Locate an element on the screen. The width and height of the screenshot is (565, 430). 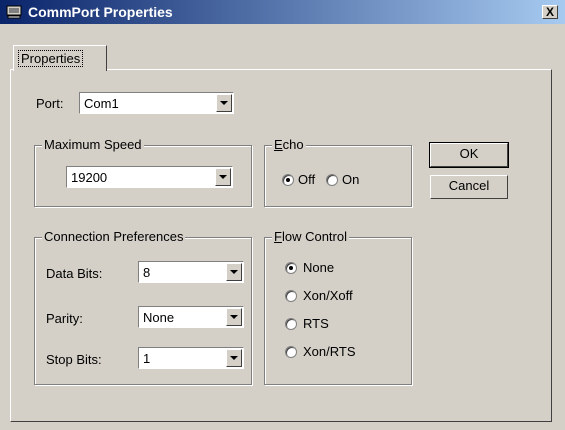
echo-legend-rest: cho is located at coordinates (293, 144).